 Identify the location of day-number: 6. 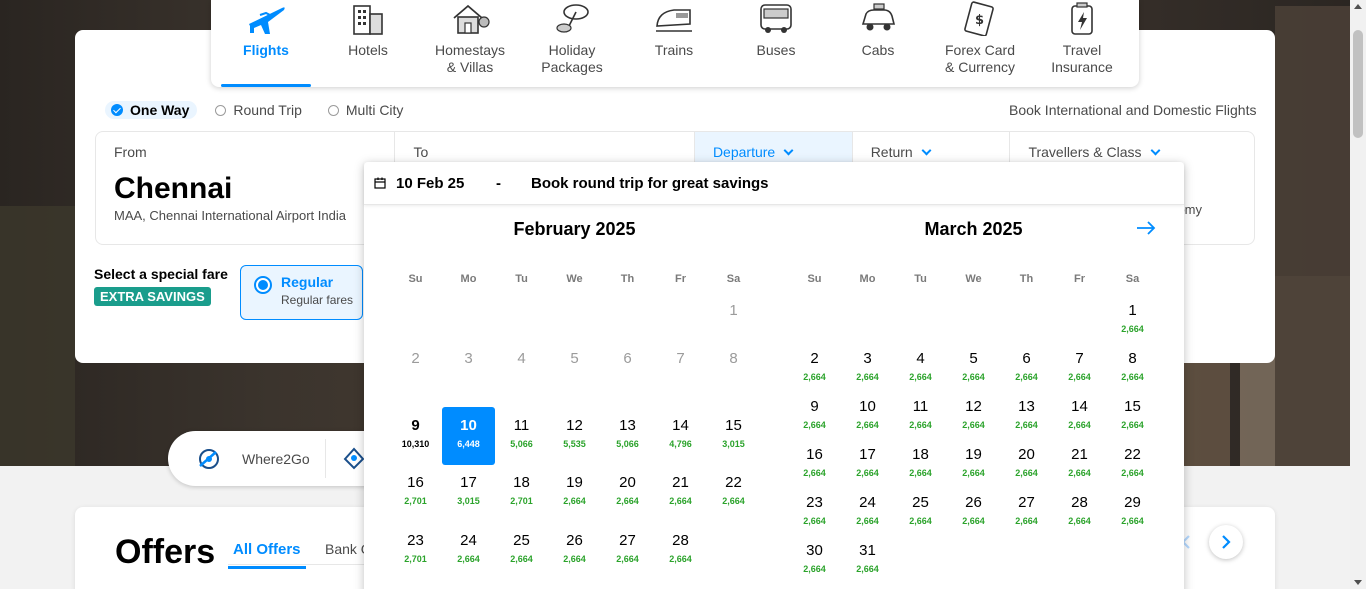
(627, 358).